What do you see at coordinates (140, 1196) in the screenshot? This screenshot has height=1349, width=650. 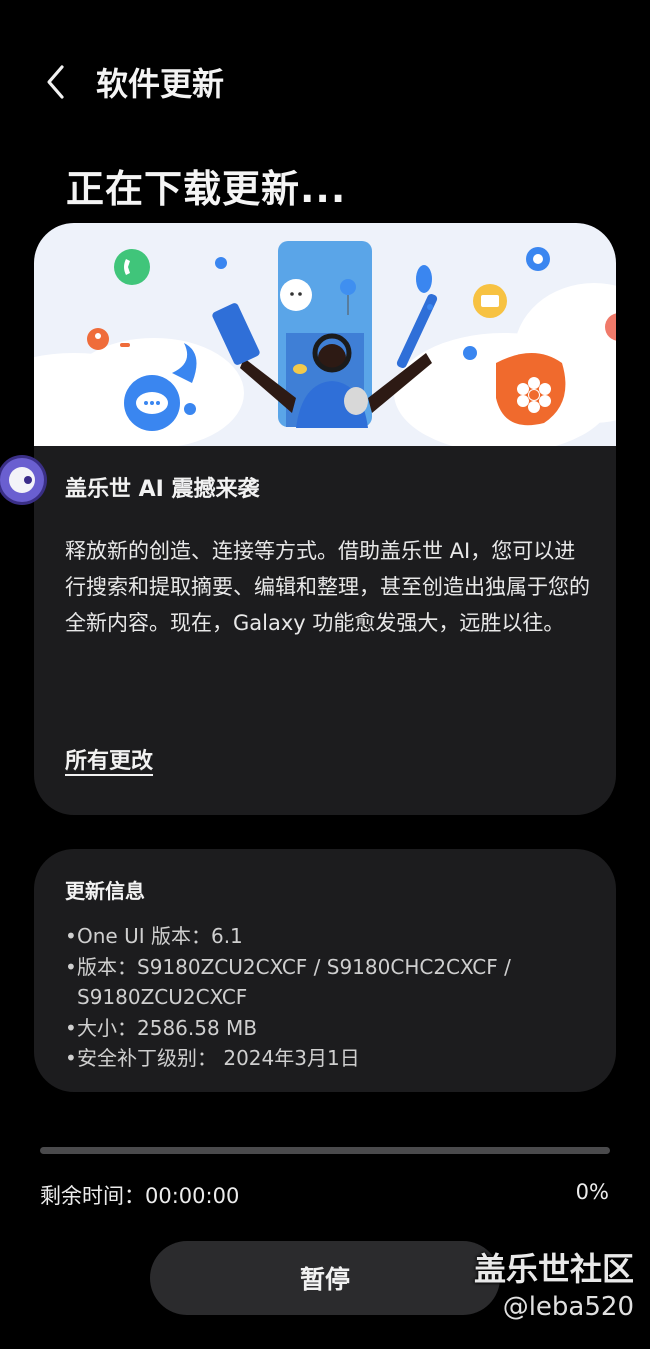 I see `remaining-time: 剩余时间：00:00:00` at bounding box center [140, 1196].